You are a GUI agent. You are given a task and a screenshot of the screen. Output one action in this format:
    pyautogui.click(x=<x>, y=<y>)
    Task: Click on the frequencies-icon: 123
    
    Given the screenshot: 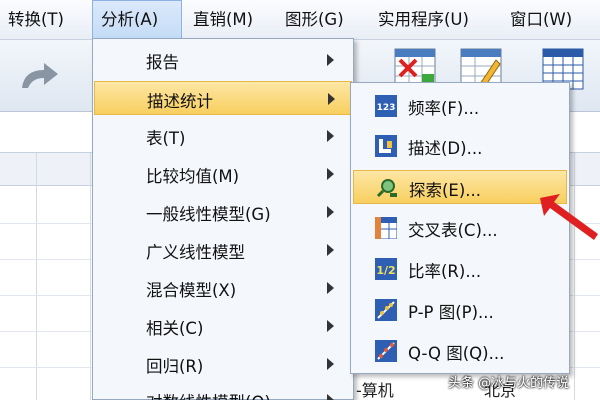 What is the action you would take?
    pyautogui.click(x=386, y=106)
    